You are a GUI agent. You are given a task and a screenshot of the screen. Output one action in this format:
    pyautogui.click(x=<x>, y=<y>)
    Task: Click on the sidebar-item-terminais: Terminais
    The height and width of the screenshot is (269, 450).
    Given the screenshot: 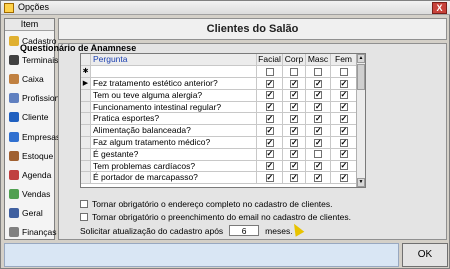 What is the action you would take?
    pyautogui.click(x=31, y=59)
    